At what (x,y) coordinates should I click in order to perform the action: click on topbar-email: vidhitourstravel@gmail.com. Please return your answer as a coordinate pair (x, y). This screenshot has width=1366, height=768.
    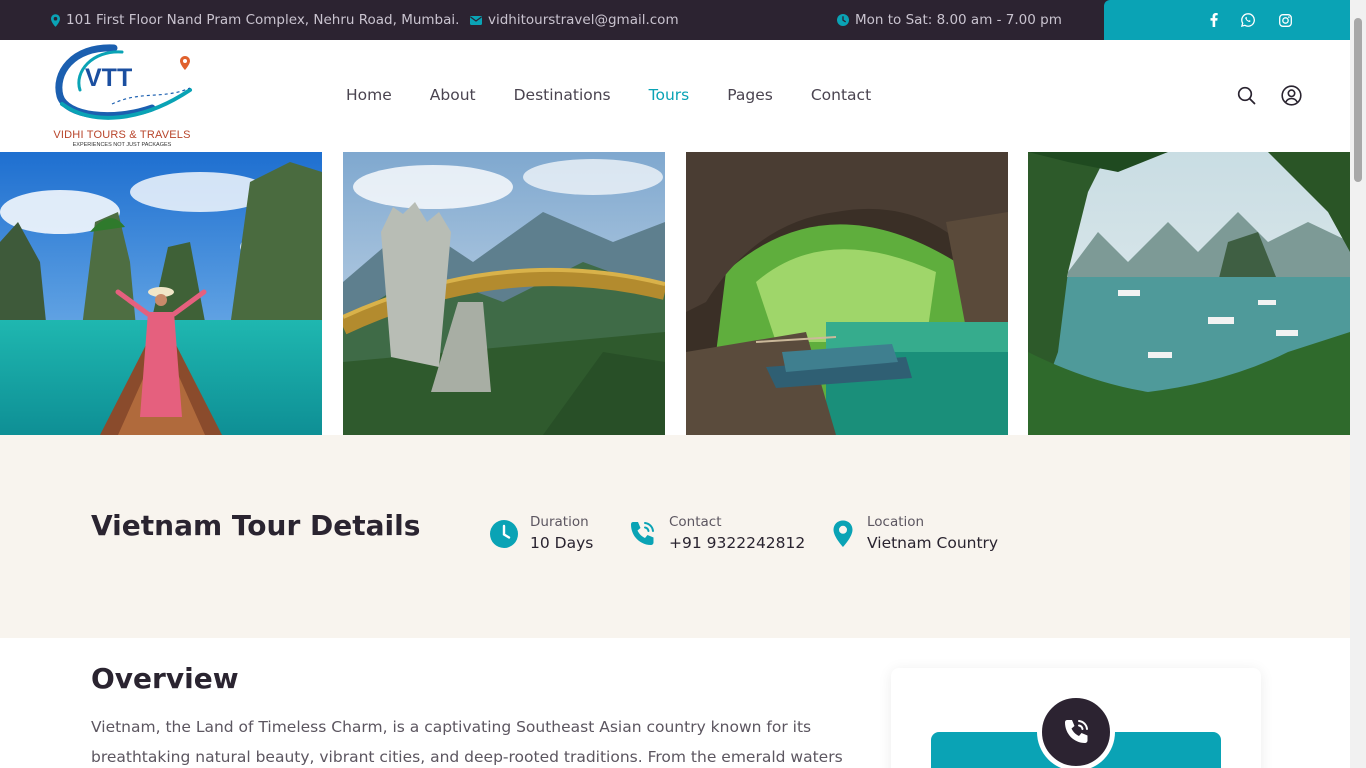
    Looking at the image, I should click on (574, 20).